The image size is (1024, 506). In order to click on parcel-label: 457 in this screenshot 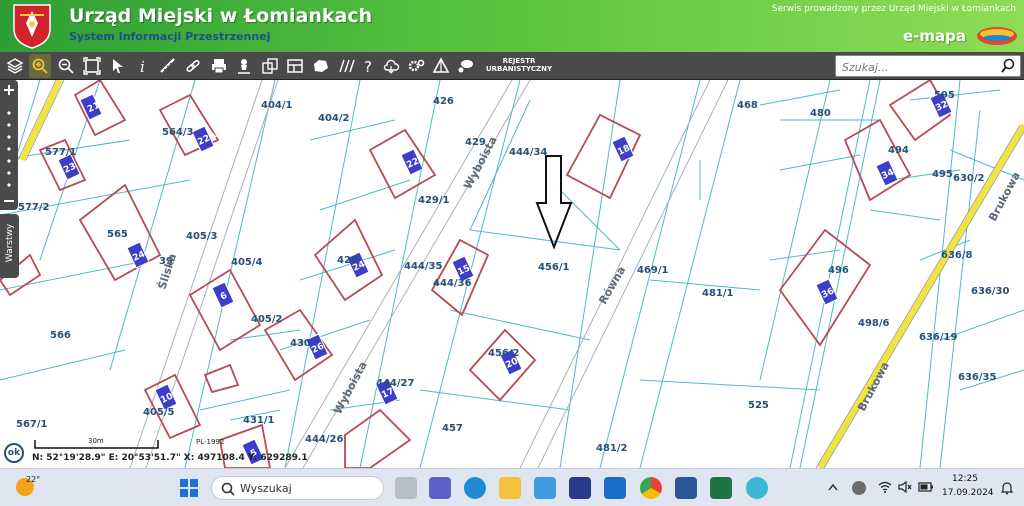, I will do `click(452, 428)`.